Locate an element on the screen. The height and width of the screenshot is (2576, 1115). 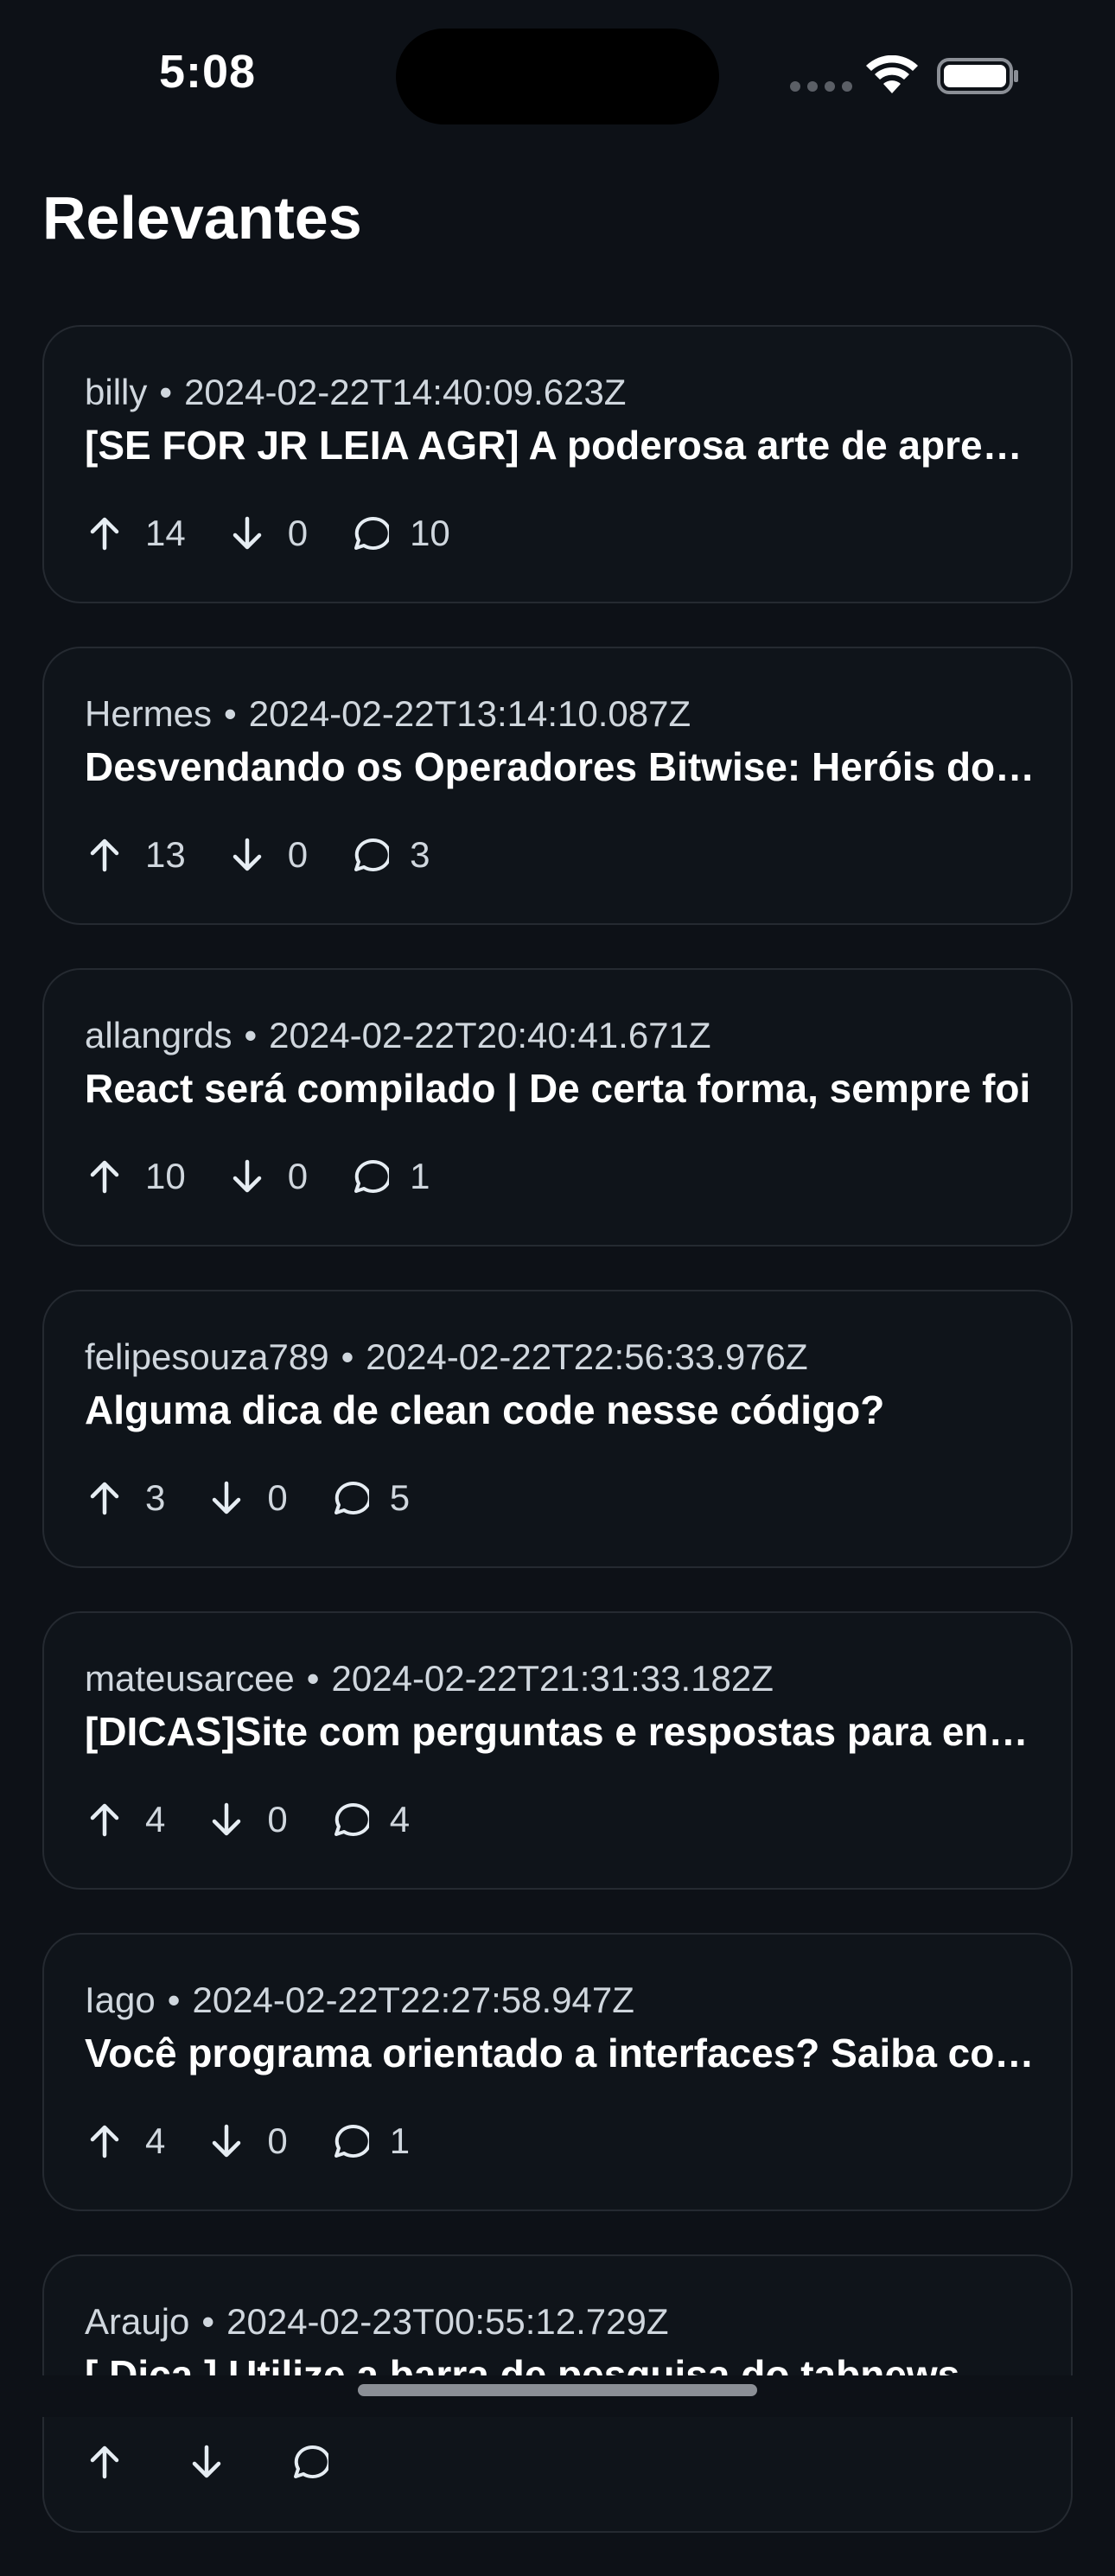
upvote-button: 3 is located at coordinates (125, 1498).